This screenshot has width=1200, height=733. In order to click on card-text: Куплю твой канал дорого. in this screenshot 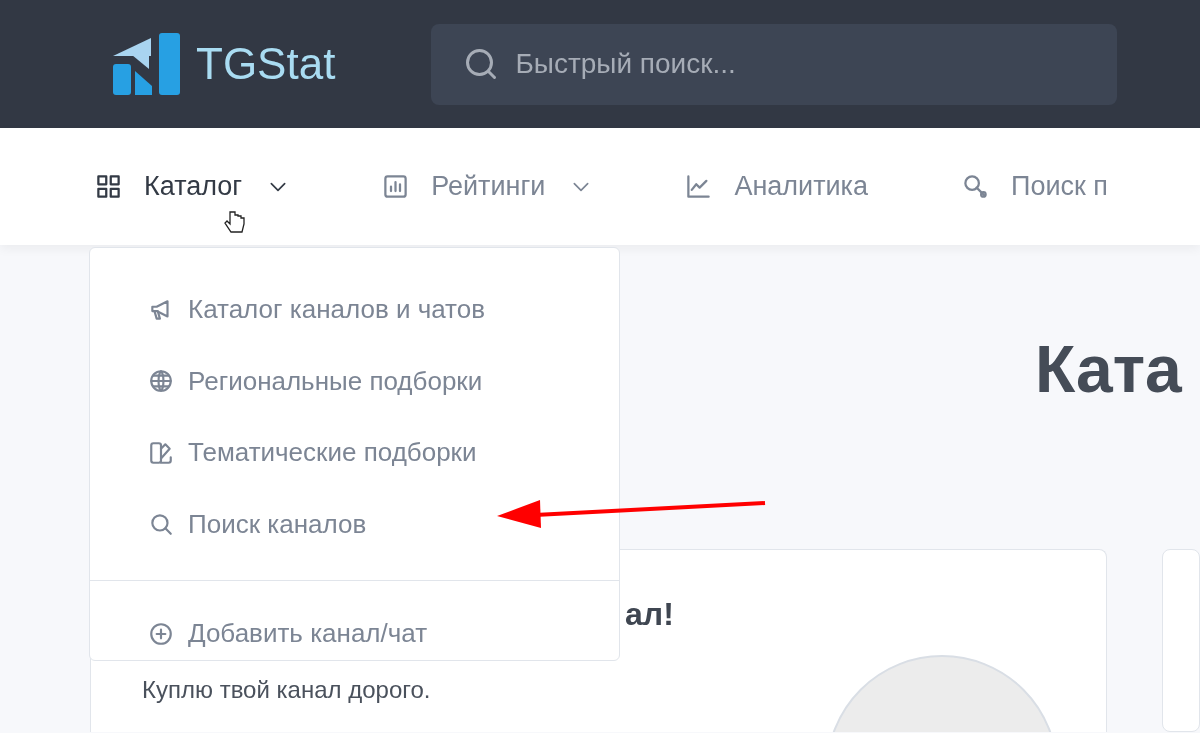, I will do `click(286, 690)`.